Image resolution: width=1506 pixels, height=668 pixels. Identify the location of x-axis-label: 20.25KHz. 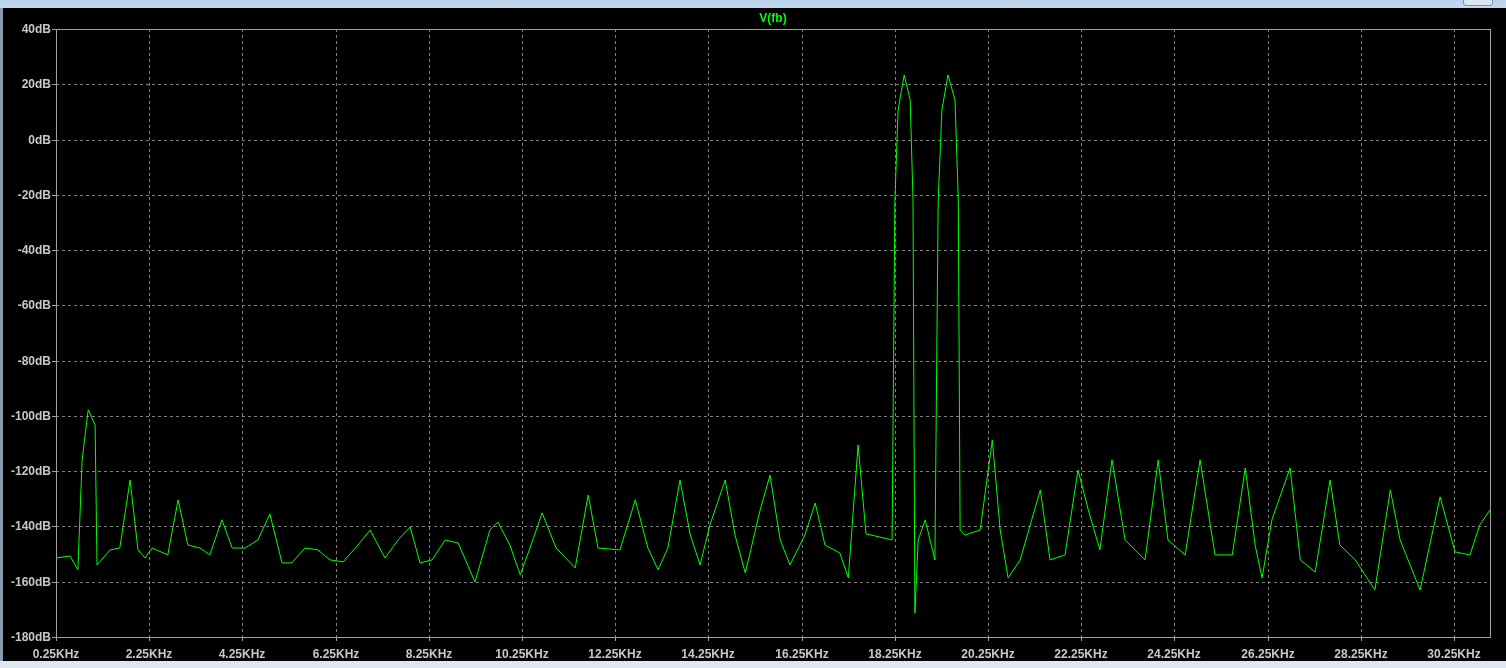
(988, 654).